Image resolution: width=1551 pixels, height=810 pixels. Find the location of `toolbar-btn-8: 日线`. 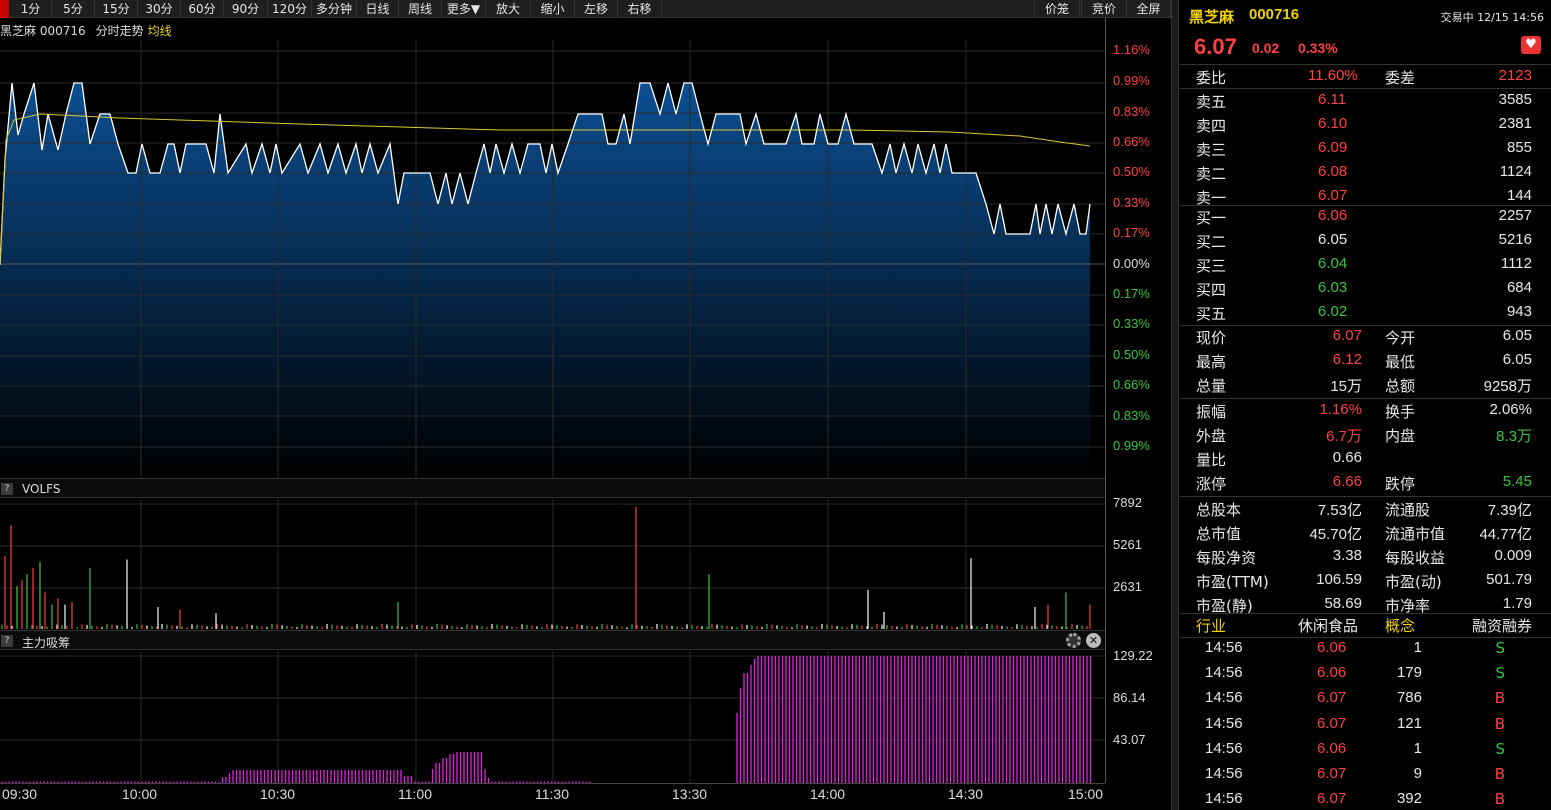

toolbar-btn-8: 日线 is located at coordinates (378, 9).